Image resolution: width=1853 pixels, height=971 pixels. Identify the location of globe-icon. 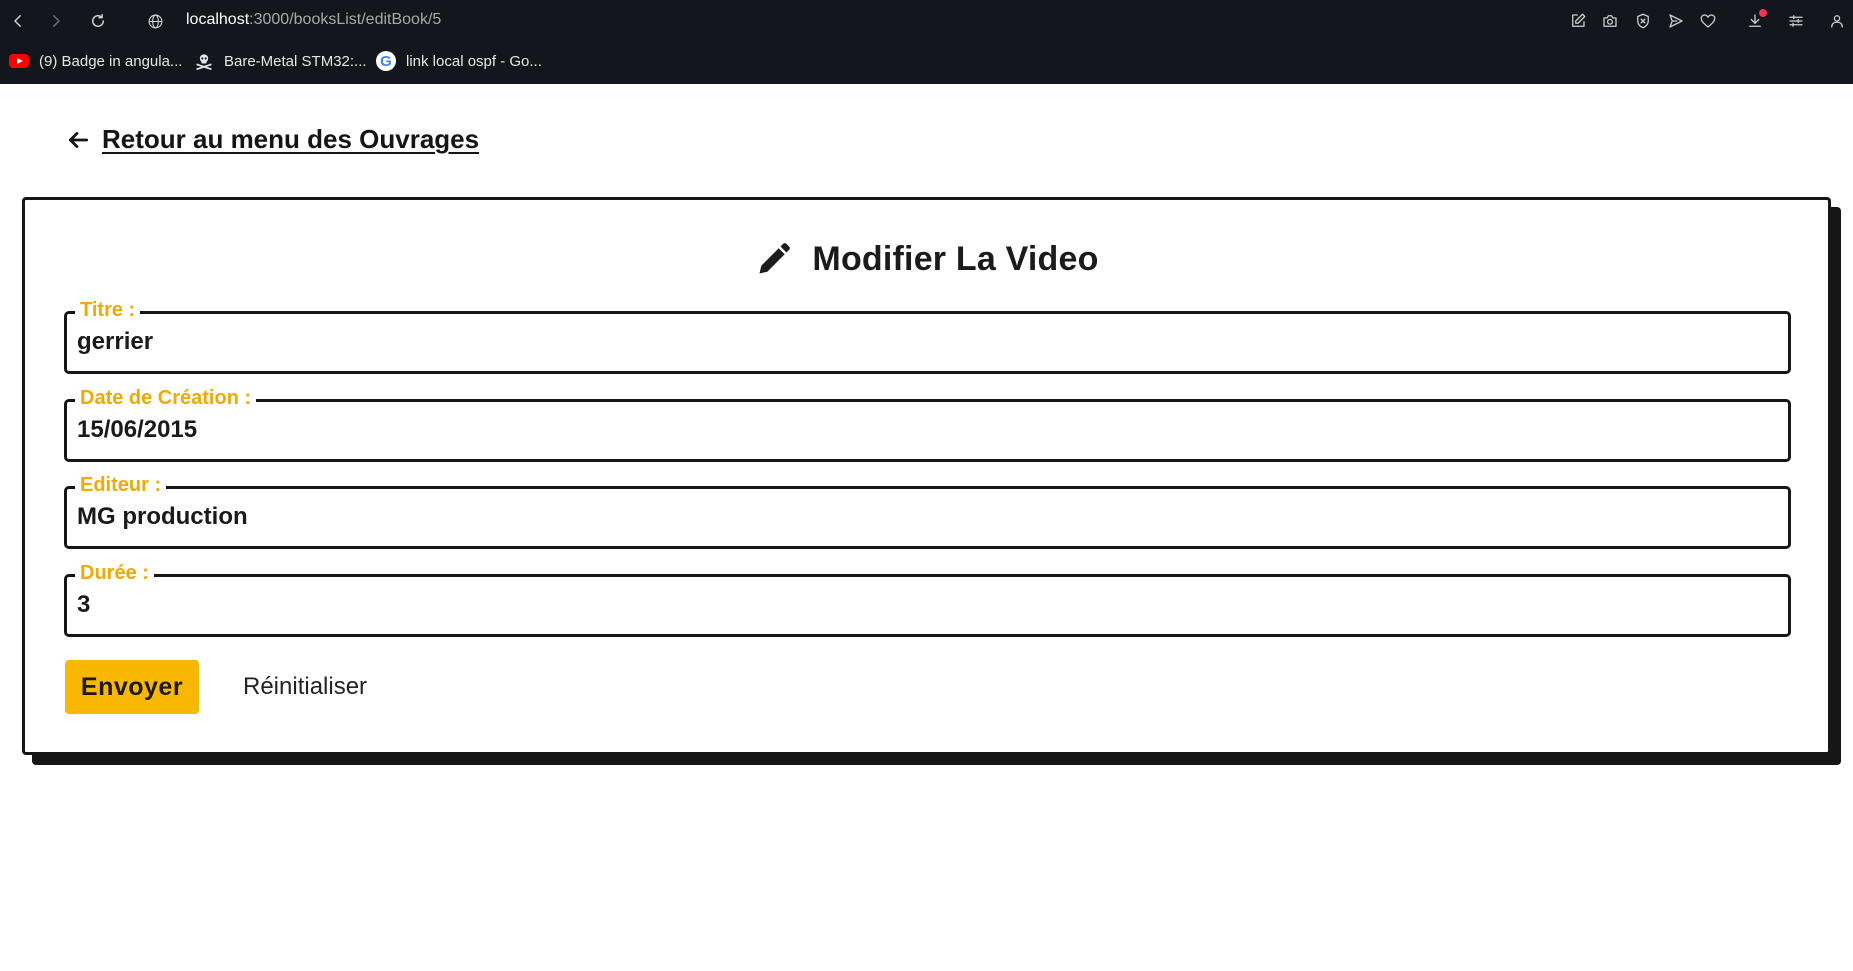
(155, 21).